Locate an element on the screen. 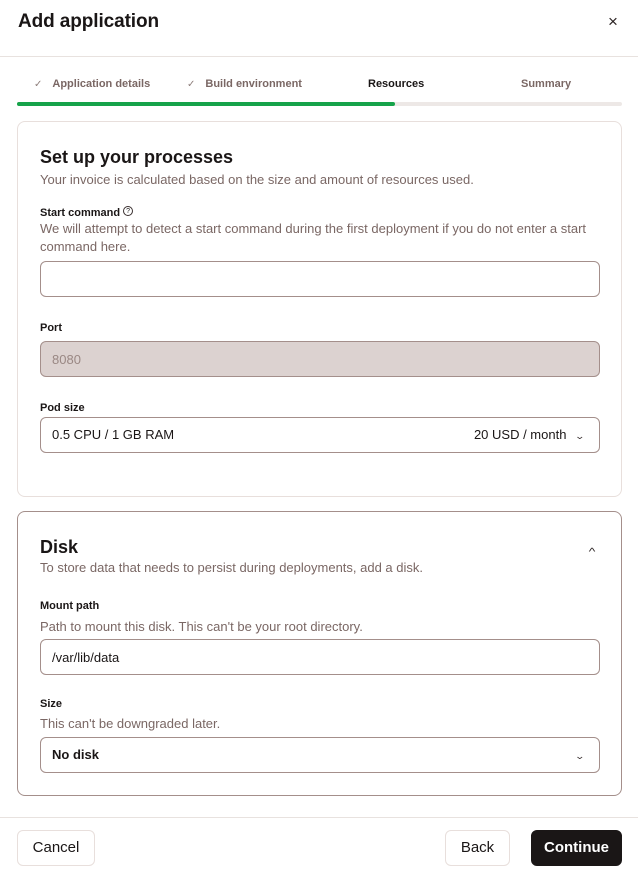 This screenshot has width=638, height=873. step-label: Summary is located at coordinates (546, 84).